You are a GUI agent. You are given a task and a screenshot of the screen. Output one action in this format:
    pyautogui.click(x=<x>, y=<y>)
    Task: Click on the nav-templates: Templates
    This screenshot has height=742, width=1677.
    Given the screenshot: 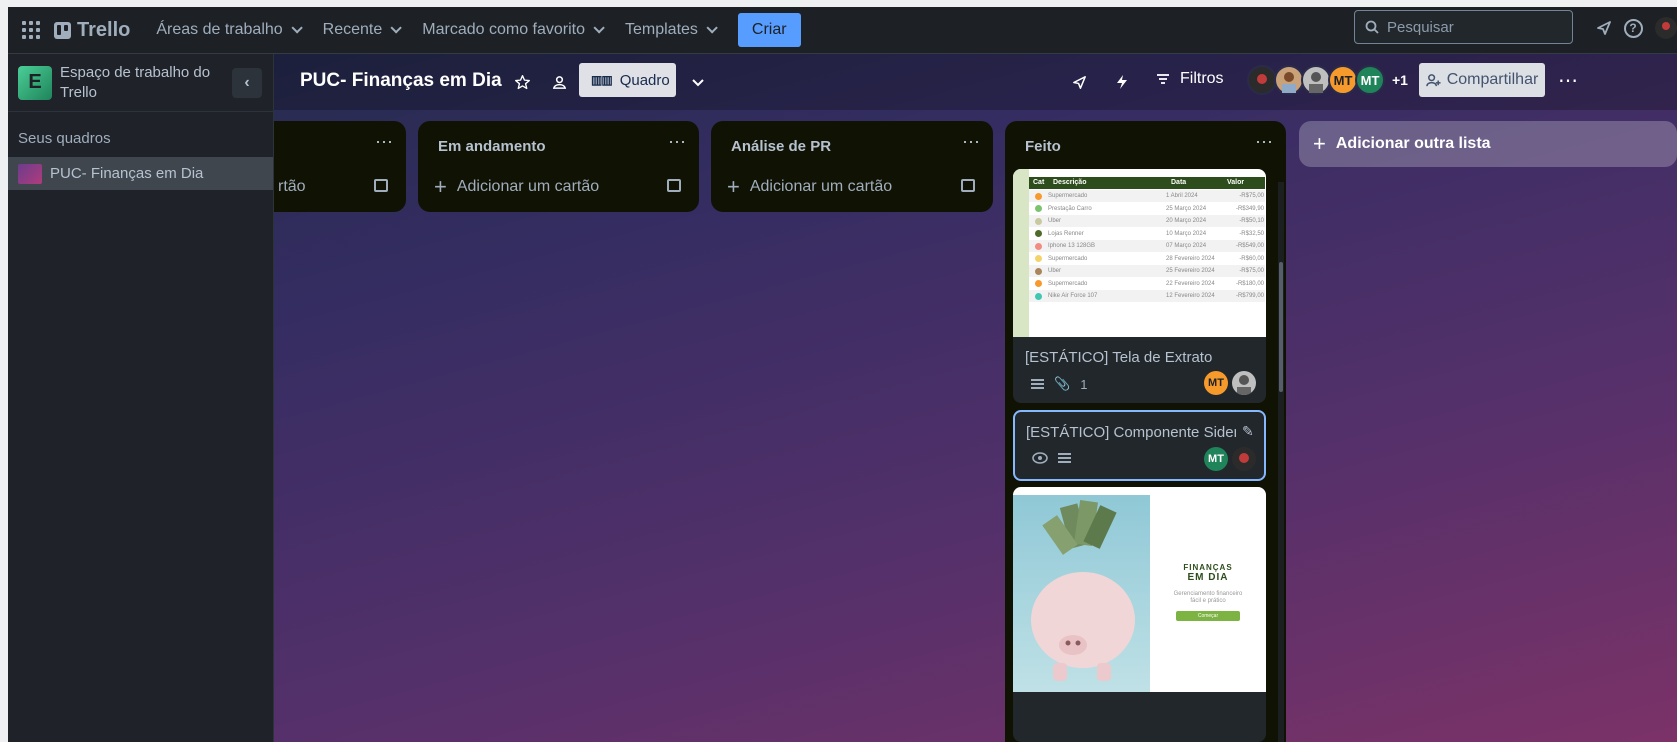 What is the action you would take?
    pyautogui.click(x=669, y=30)
    